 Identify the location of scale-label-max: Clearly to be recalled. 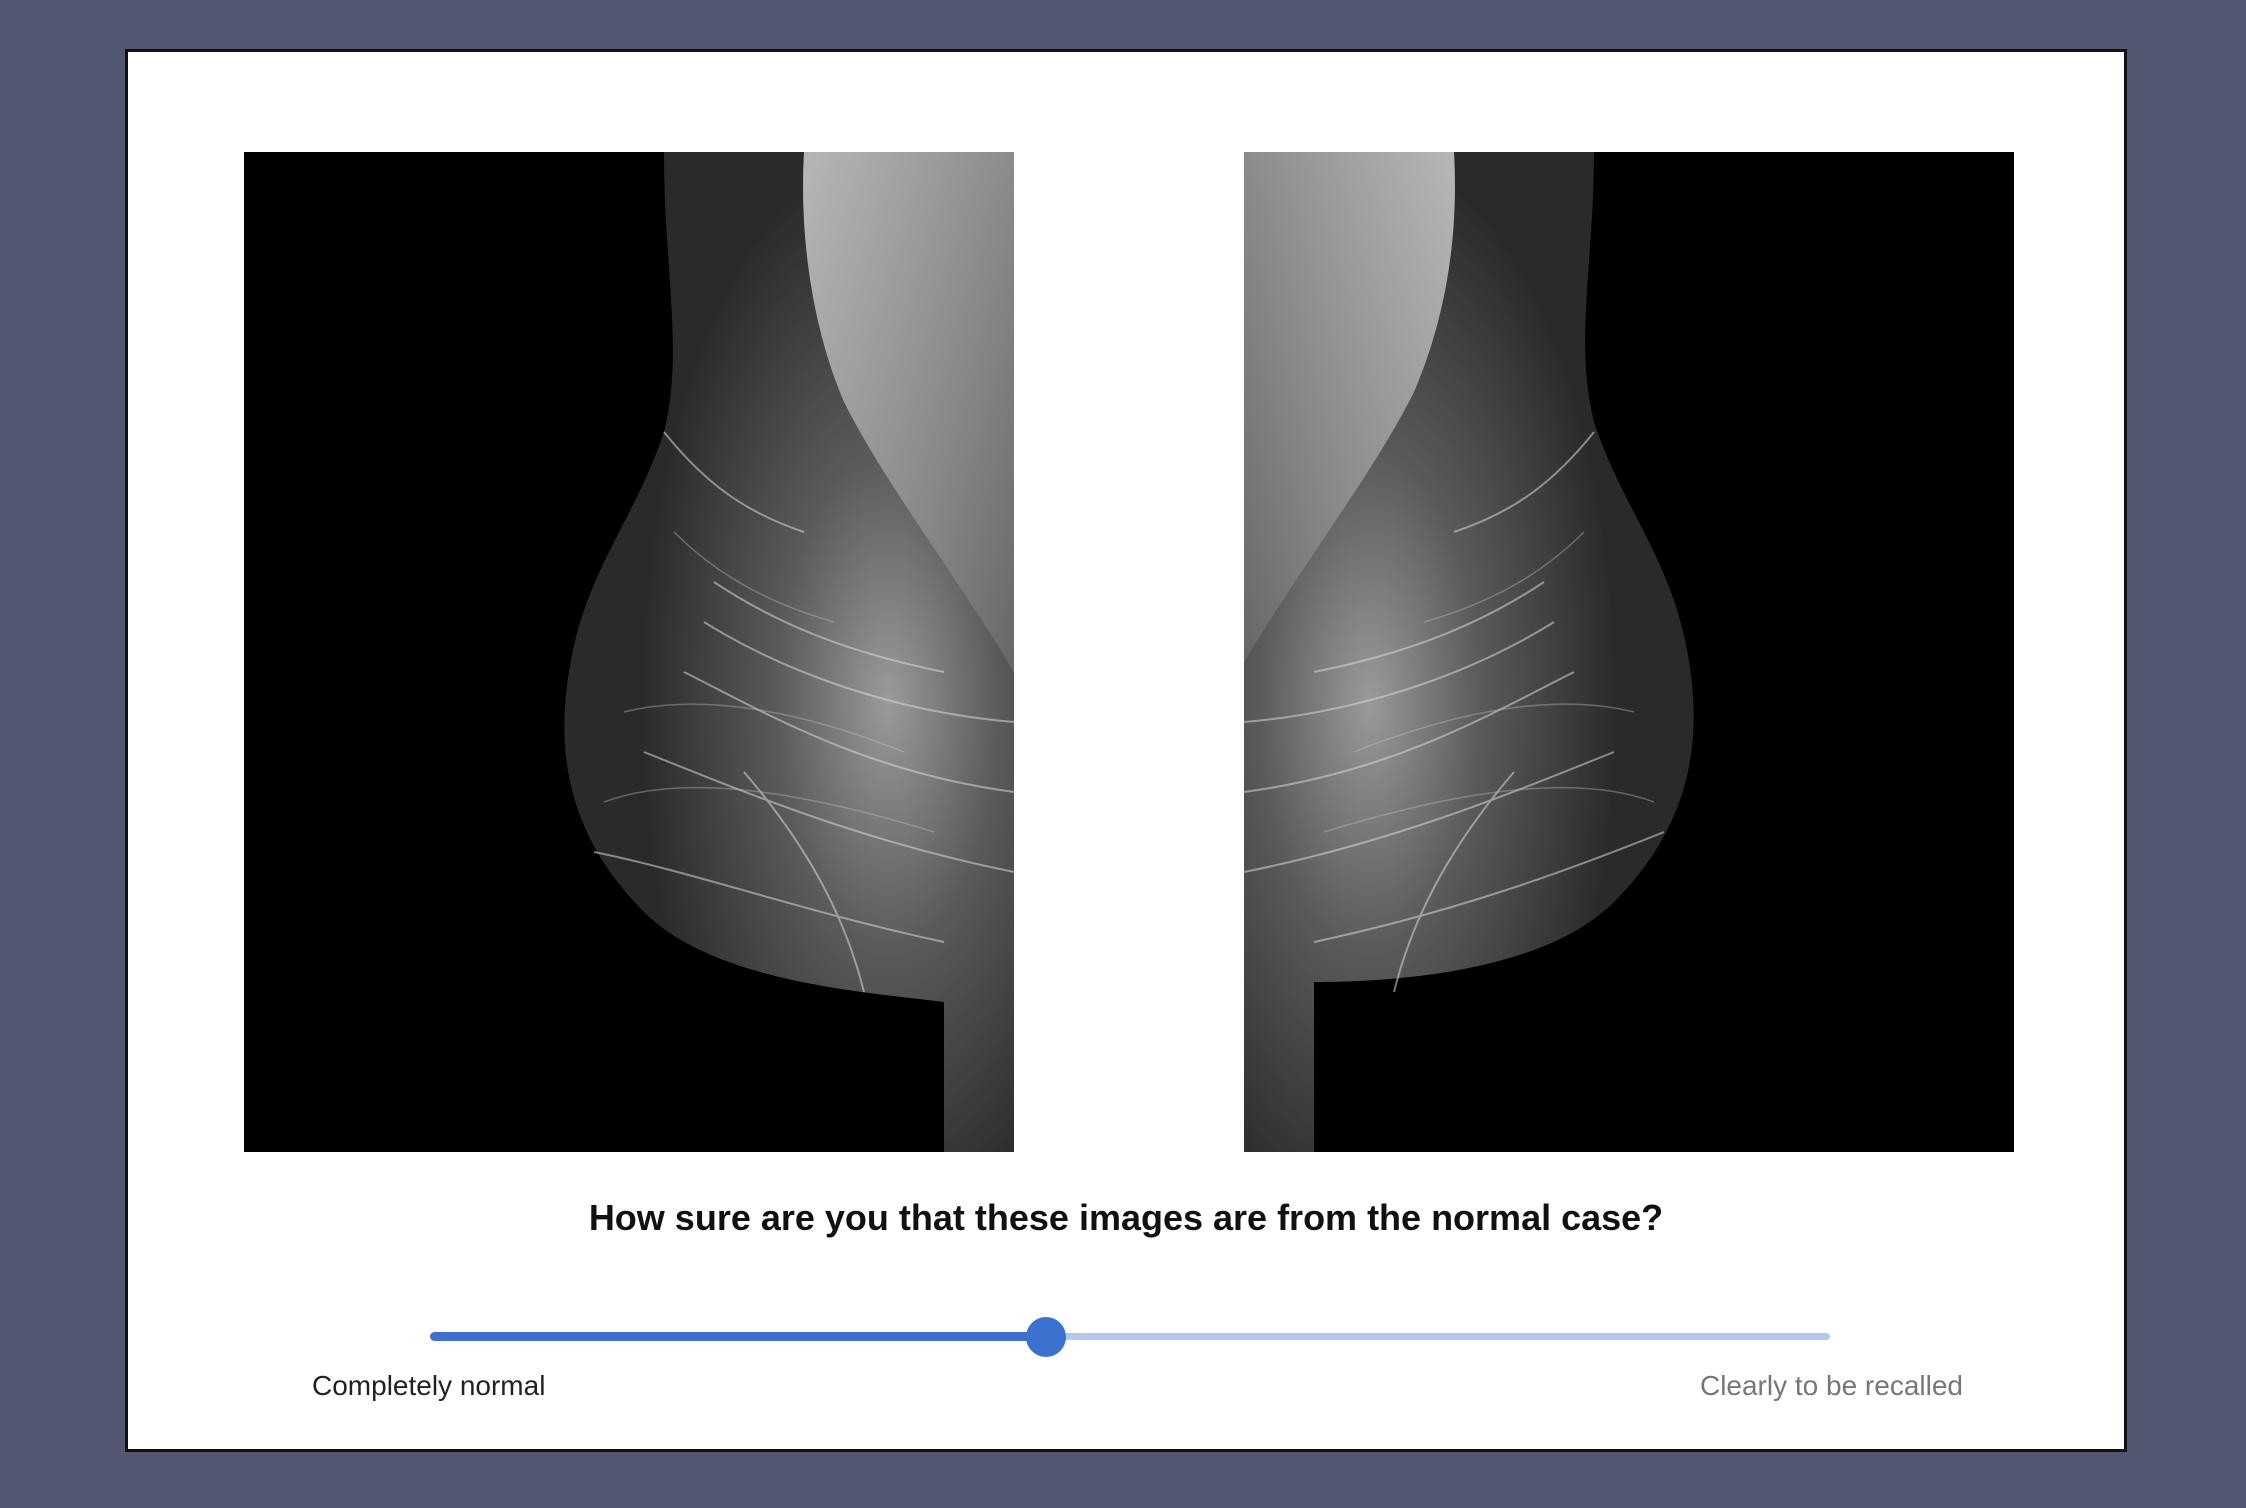
(1831, 1385).